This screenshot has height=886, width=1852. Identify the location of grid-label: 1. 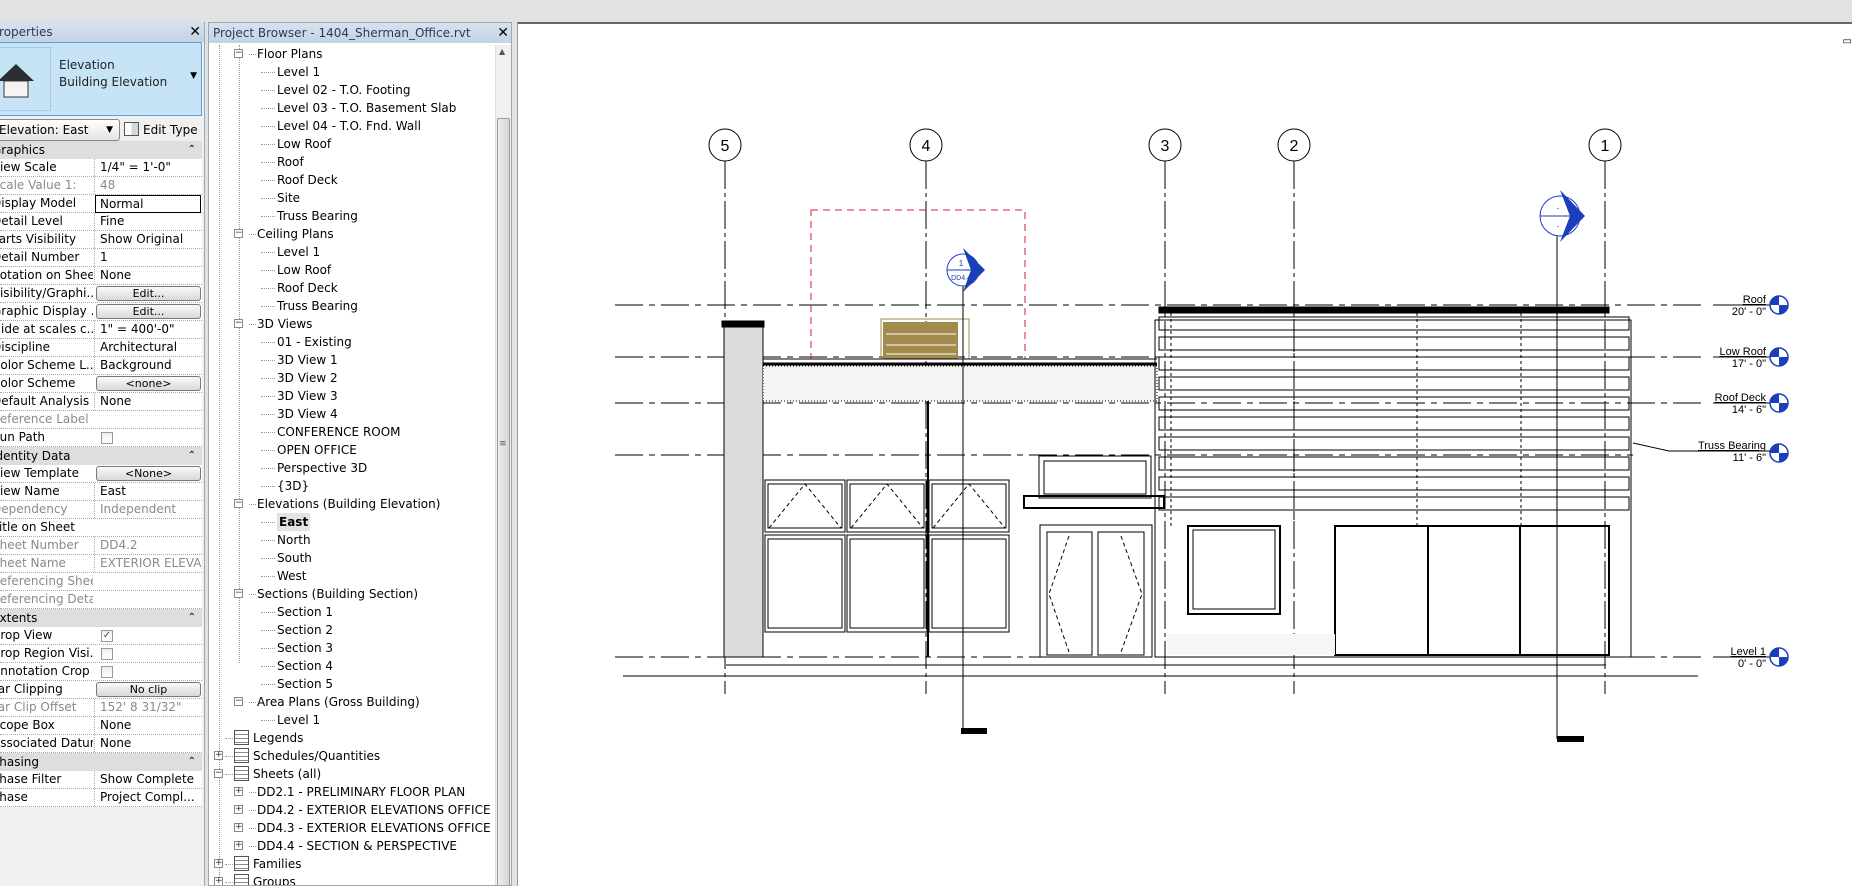
(1605, 146).